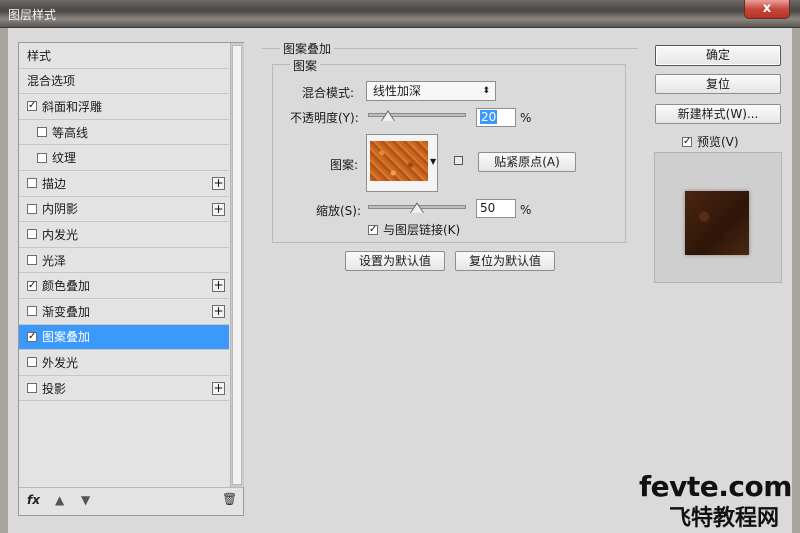  I want to click on scale-unit: %, so click(526, 210).